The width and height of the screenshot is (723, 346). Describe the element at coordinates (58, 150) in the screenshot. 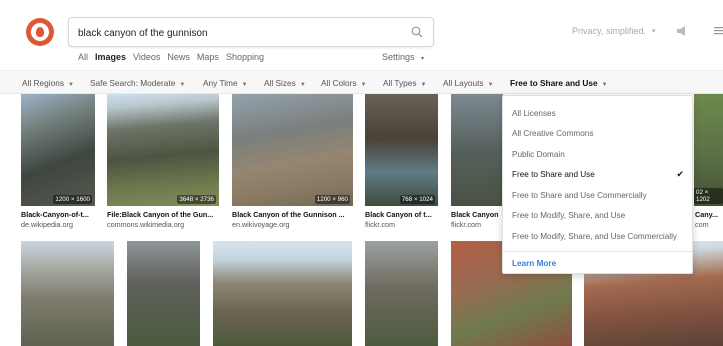

I see `image-result: 1200 × 1600` at that location.